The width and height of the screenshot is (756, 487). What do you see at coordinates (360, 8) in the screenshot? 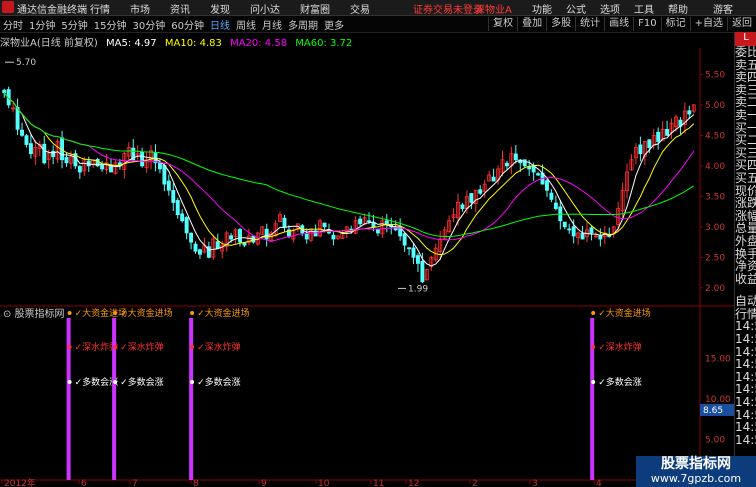
I see `menu-item-trade: 交易` at bounding box center [360, 8].